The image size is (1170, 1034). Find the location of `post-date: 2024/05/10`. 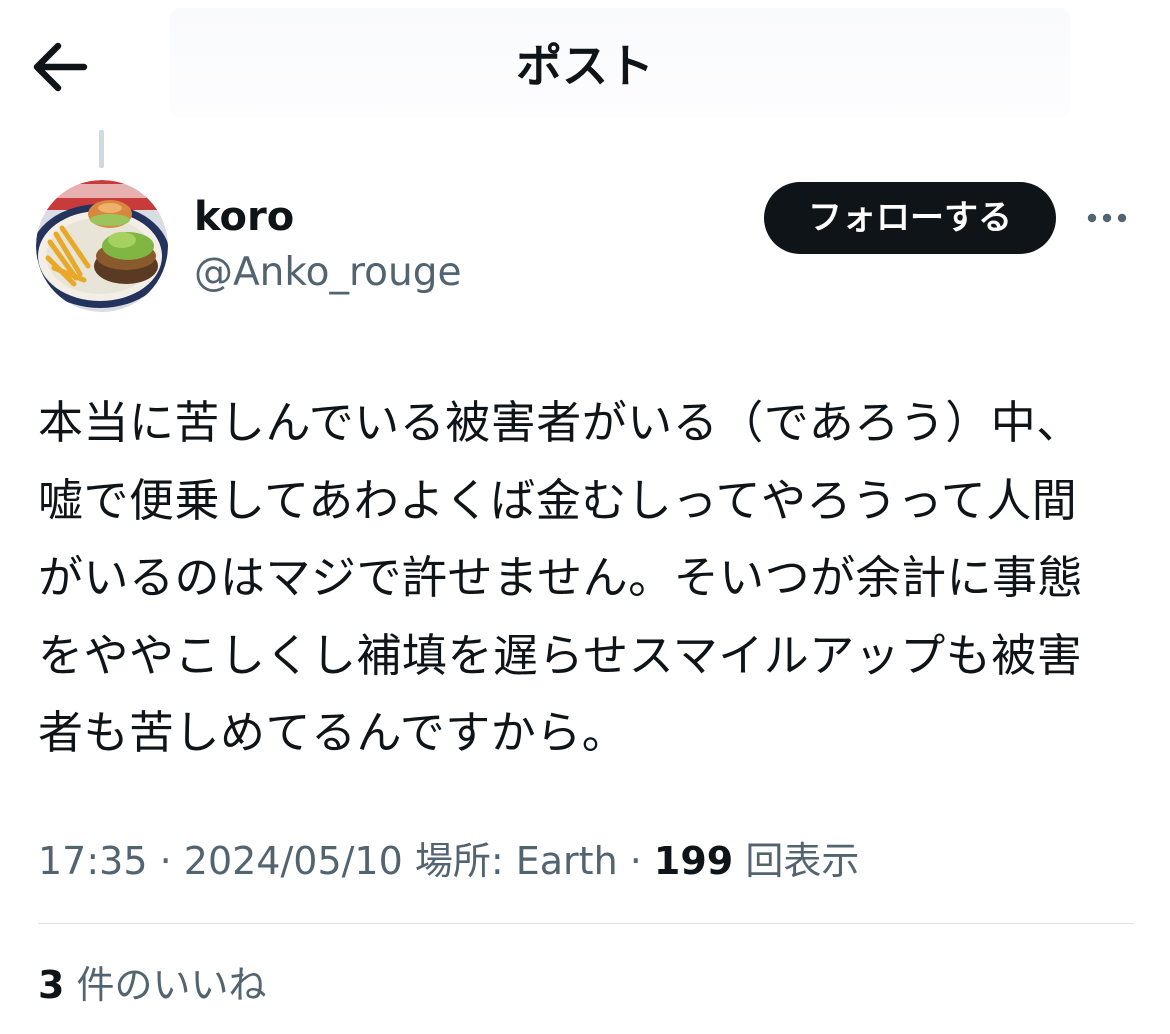

post-date: 2024/05/10 is located at coordinates (293, 861).